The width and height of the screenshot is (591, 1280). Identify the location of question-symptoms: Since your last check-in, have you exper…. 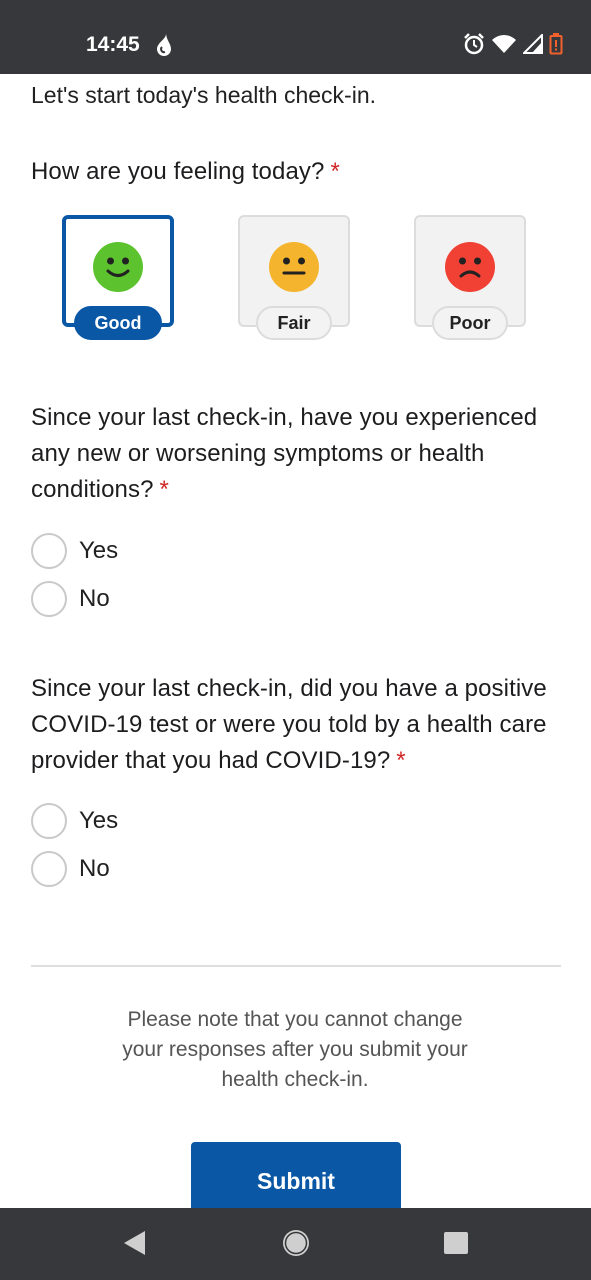
(284, 454).